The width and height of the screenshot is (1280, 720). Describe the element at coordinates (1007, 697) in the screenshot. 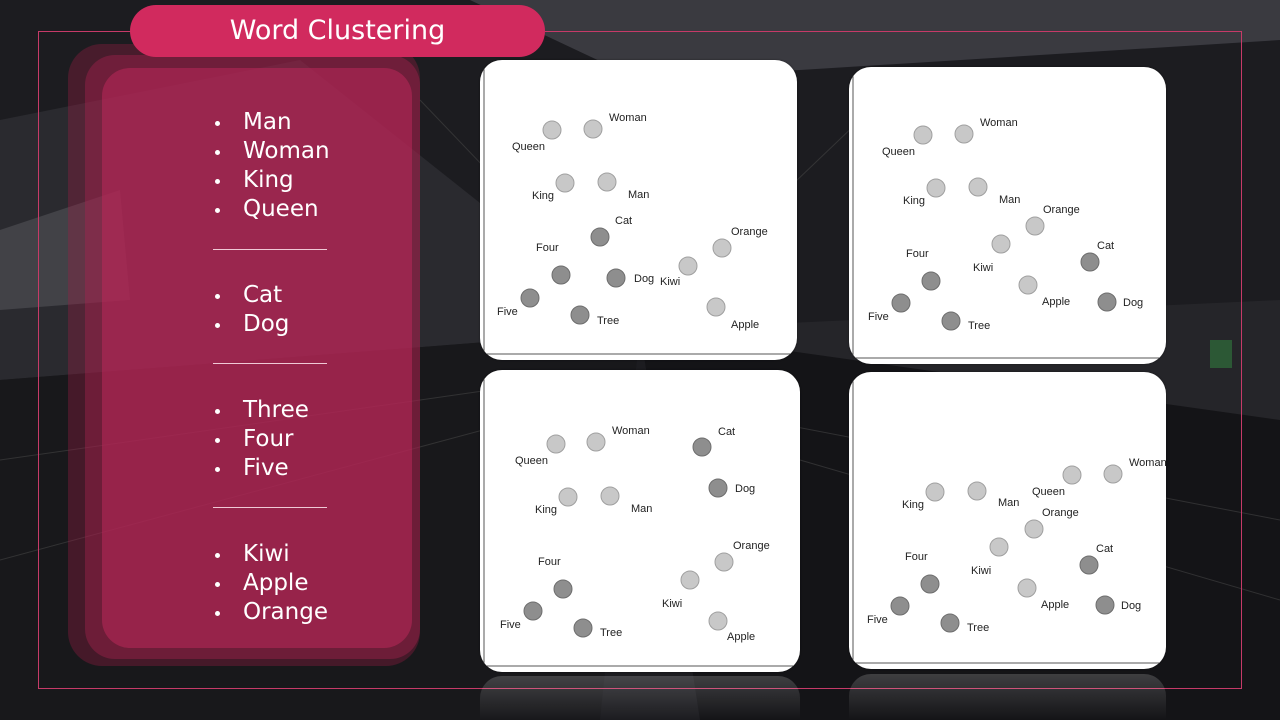

I see `card-reflection` at that location.